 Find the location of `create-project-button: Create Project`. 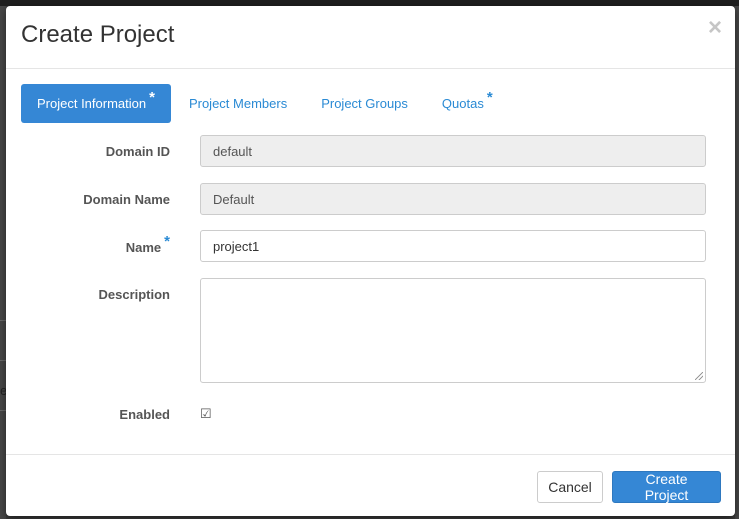

create-project-button: Create Project is located at coordinates (666, 487).